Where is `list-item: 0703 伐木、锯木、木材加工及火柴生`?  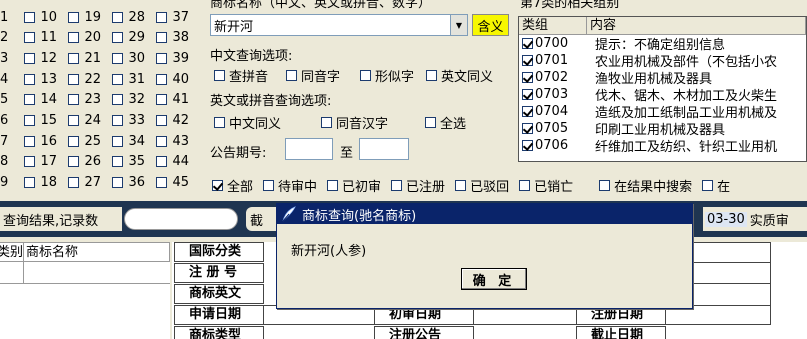
list-item: 0703 伐木、锯木、木材加工及火柴生 is located at coordinates (662, 95).